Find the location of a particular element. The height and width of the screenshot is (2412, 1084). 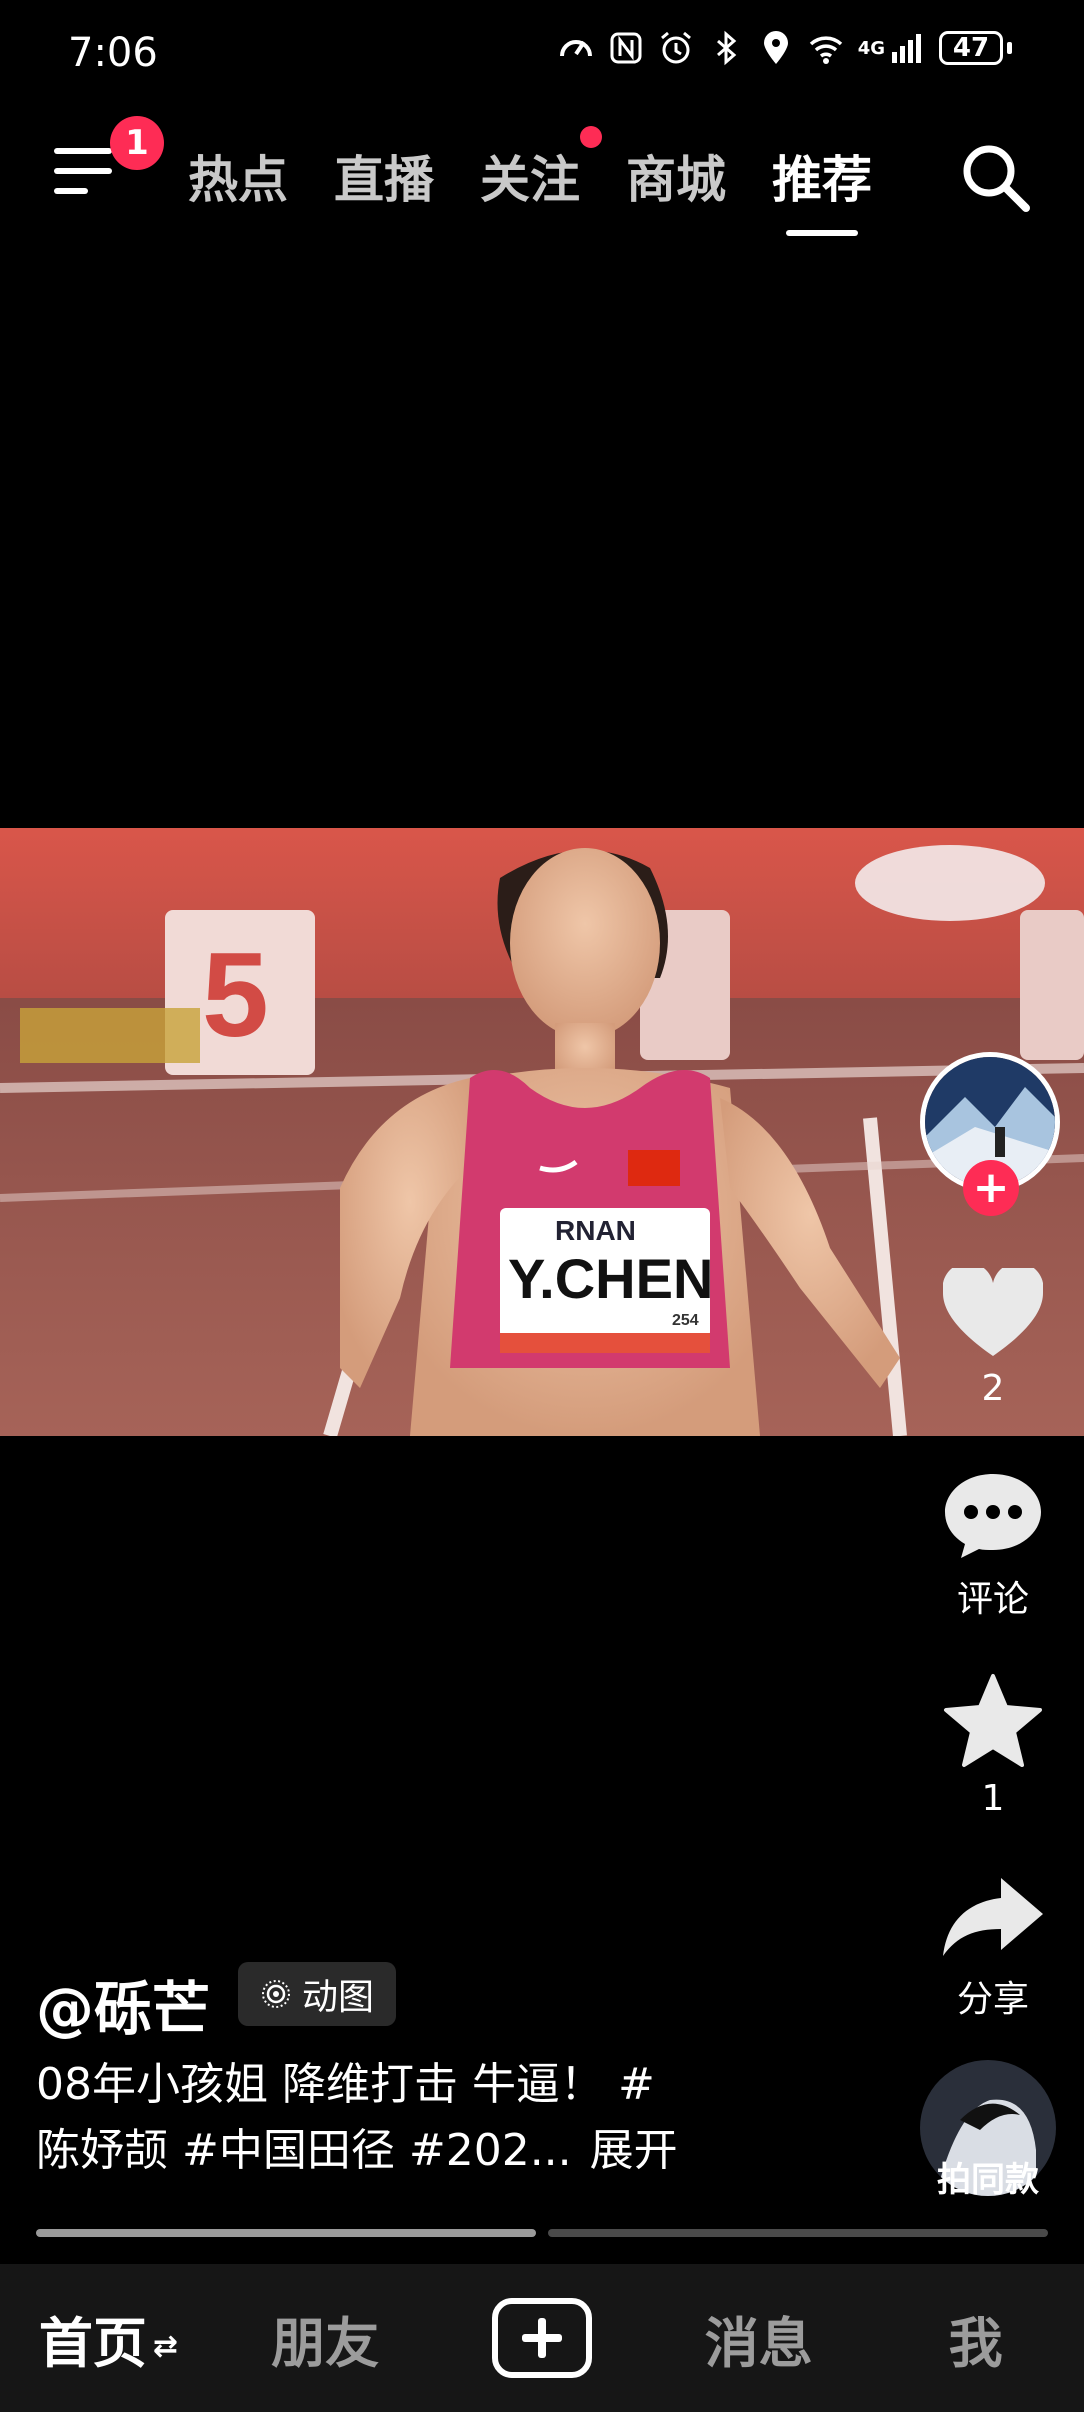

tab-label: 推荐 is located at coordinates (822, 180).